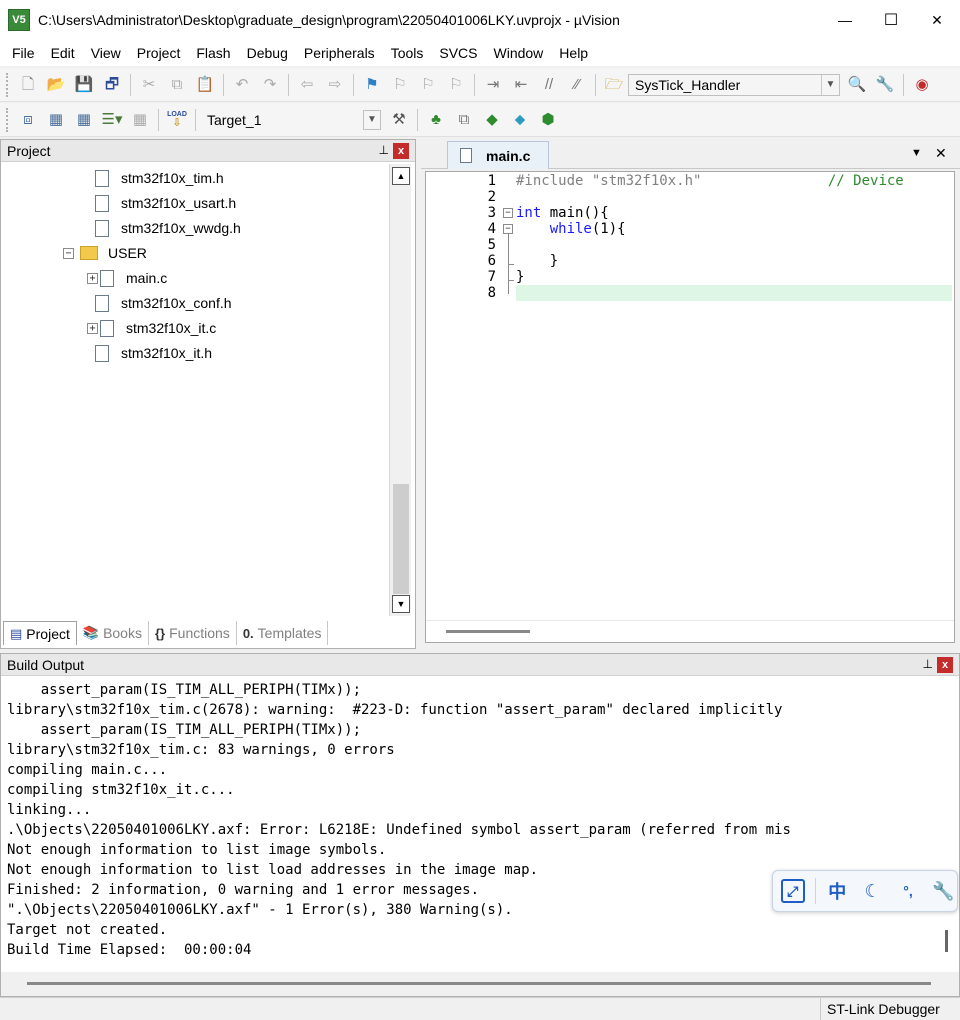 This screenshot has width=960, height=1020. Describe the element at coordinates (195, 119) in the screenshot. I see `toolbar-divider` at that location.